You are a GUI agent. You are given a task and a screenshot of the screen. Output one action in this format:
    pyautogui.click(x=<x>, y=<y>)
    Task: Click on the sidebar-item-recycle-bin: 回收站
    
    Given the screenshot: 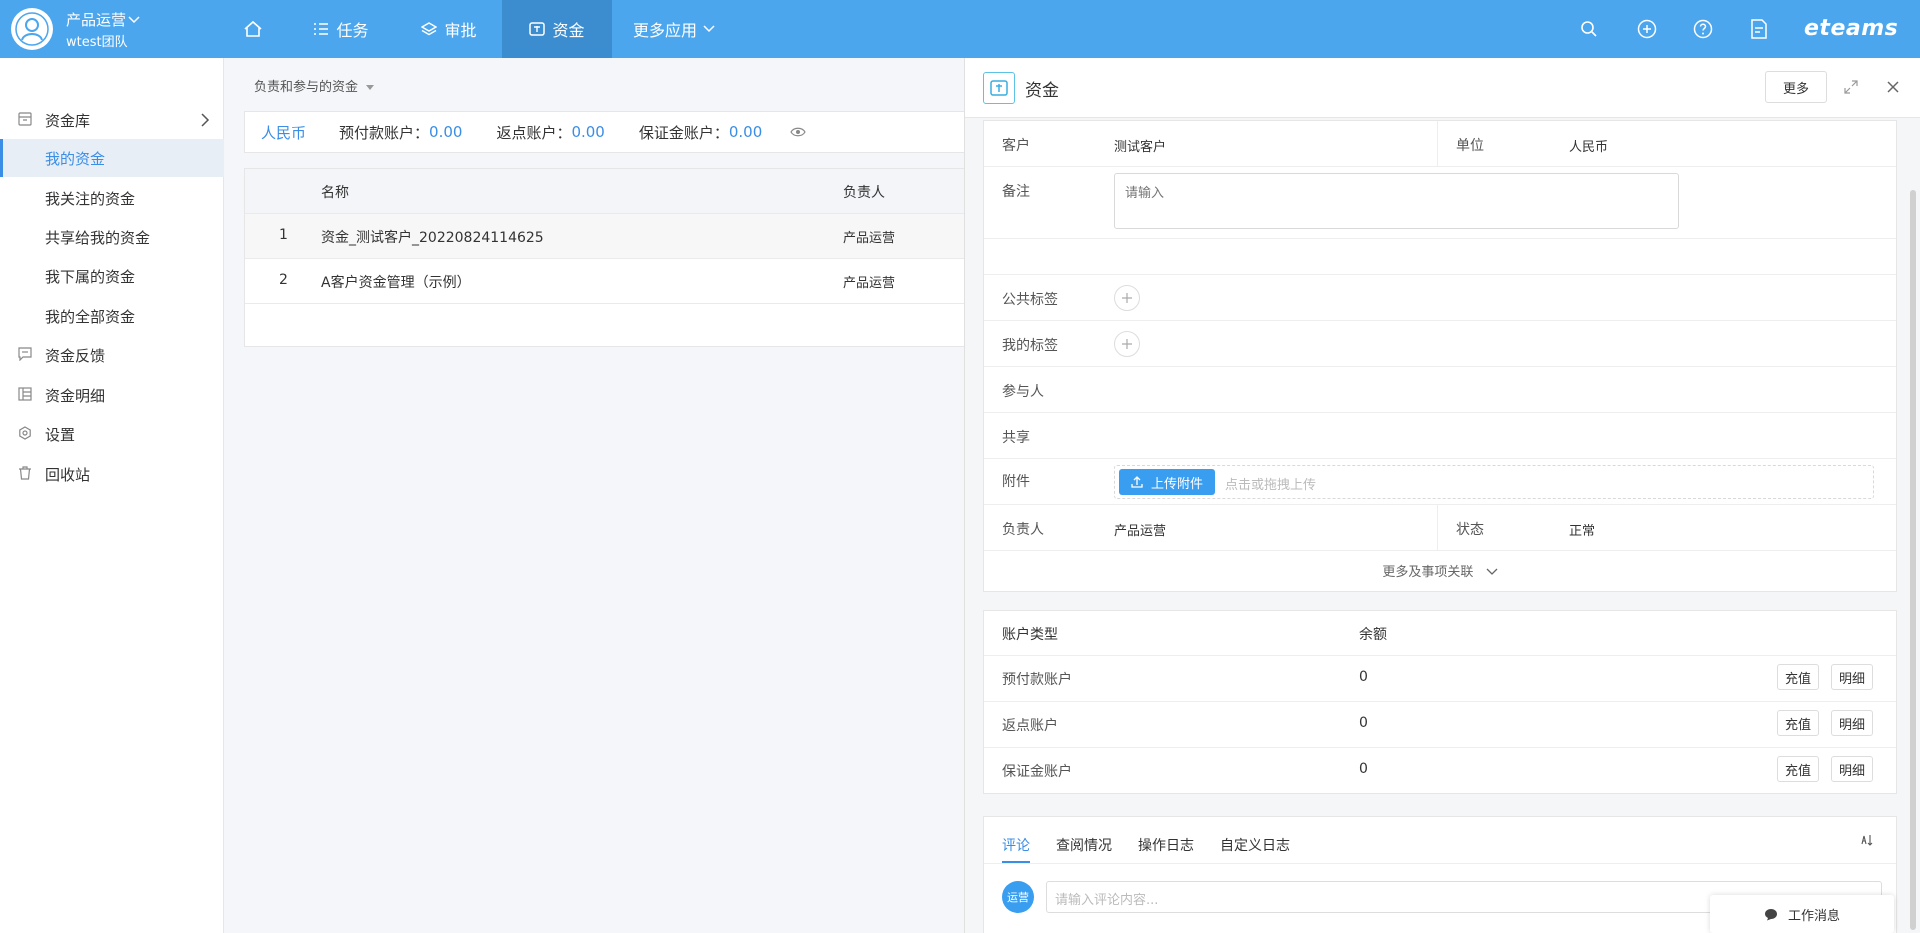 What is the action you would take?
    pyautogui.click(x=112, y=474)
    